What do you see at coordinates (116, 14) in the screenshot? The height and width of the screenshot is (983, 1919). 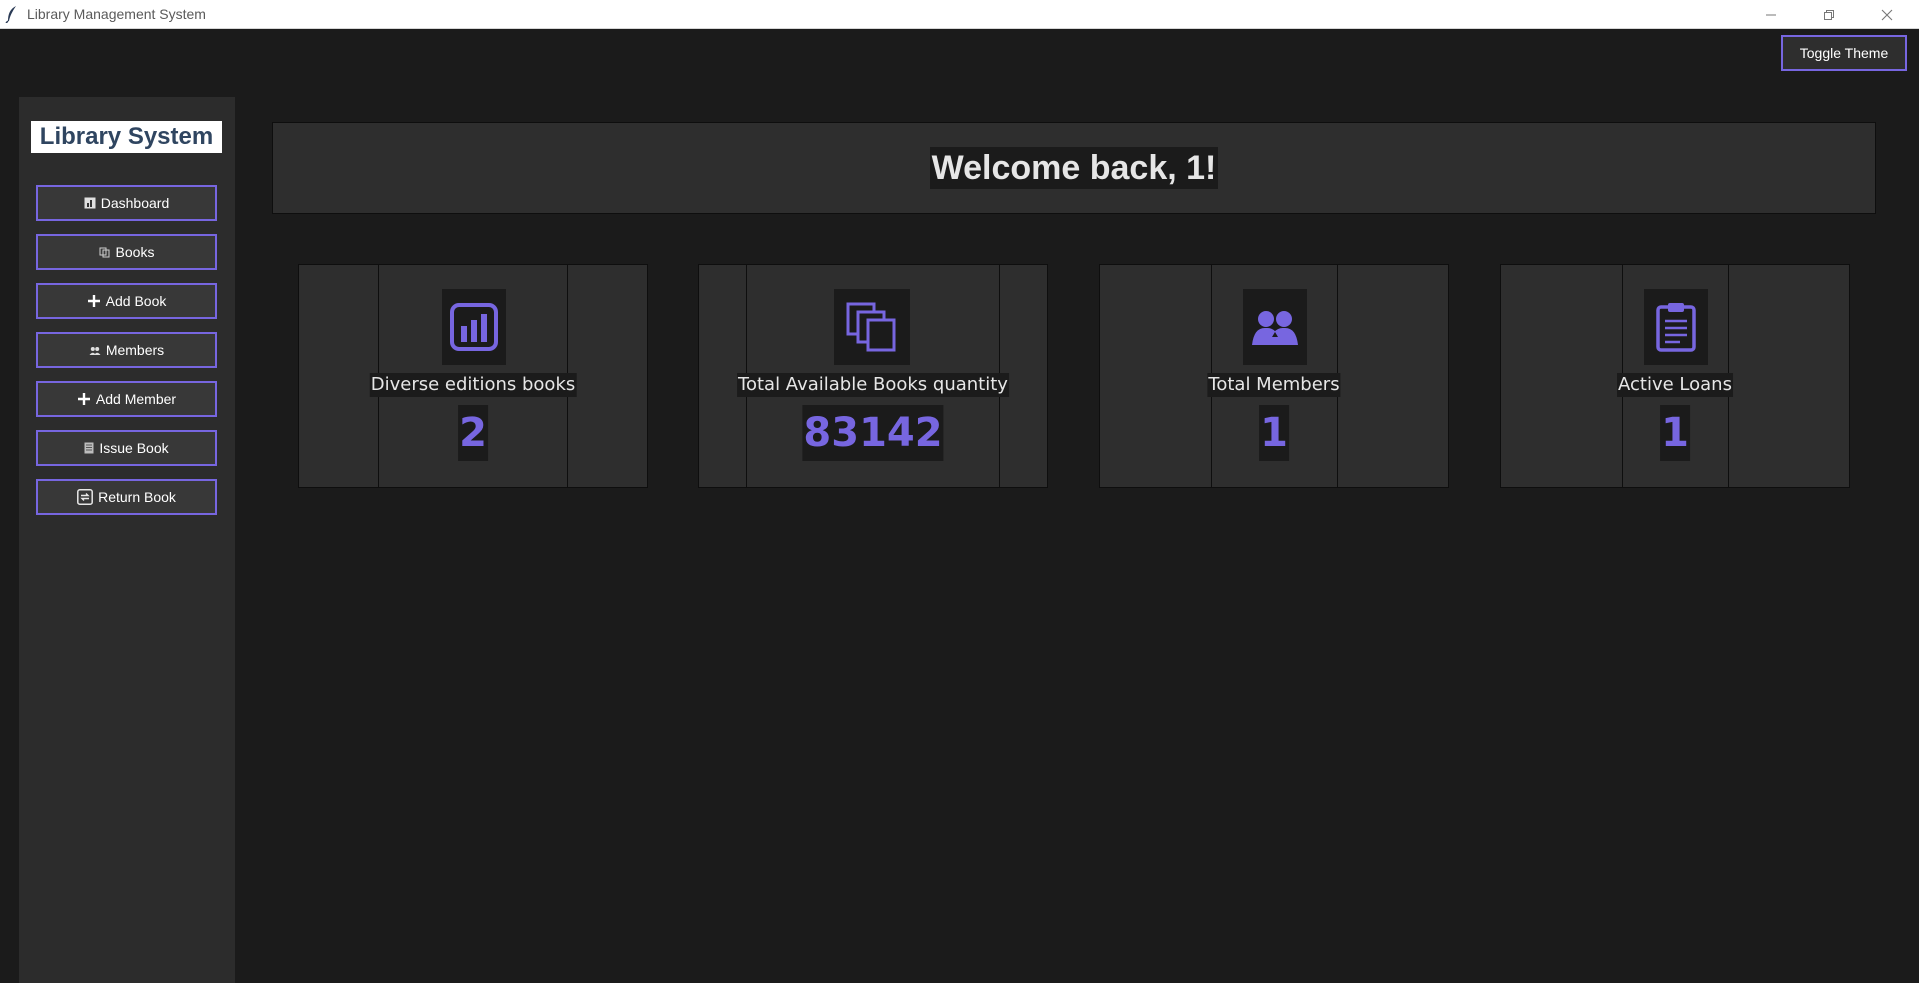 I see `window-title: Library Management System` at bounding box center [116, 14].